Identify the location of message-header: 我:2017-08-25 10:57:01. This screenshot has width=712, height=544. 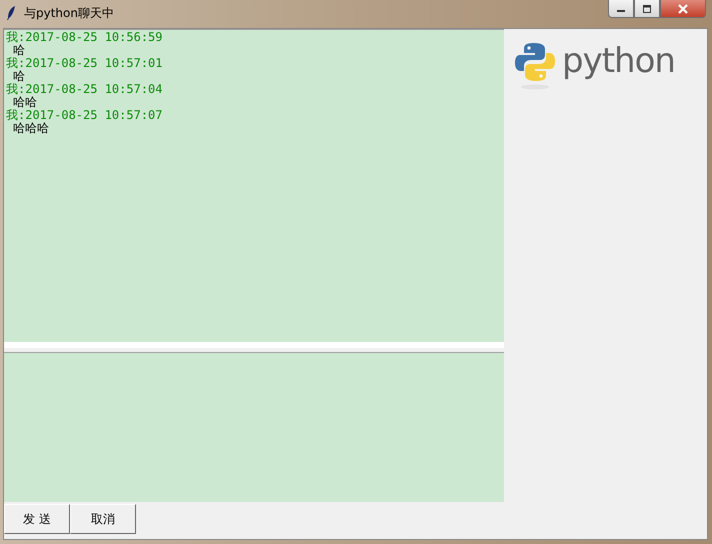
(85, 63).